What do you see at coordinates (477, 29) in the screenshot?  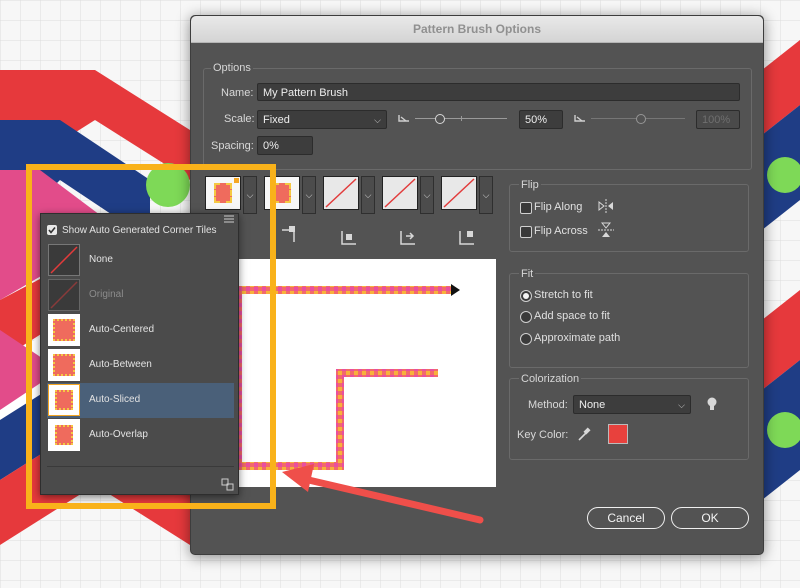 I see `dialog-title: Pattern Brush Options` at bounding box center [477, 29].